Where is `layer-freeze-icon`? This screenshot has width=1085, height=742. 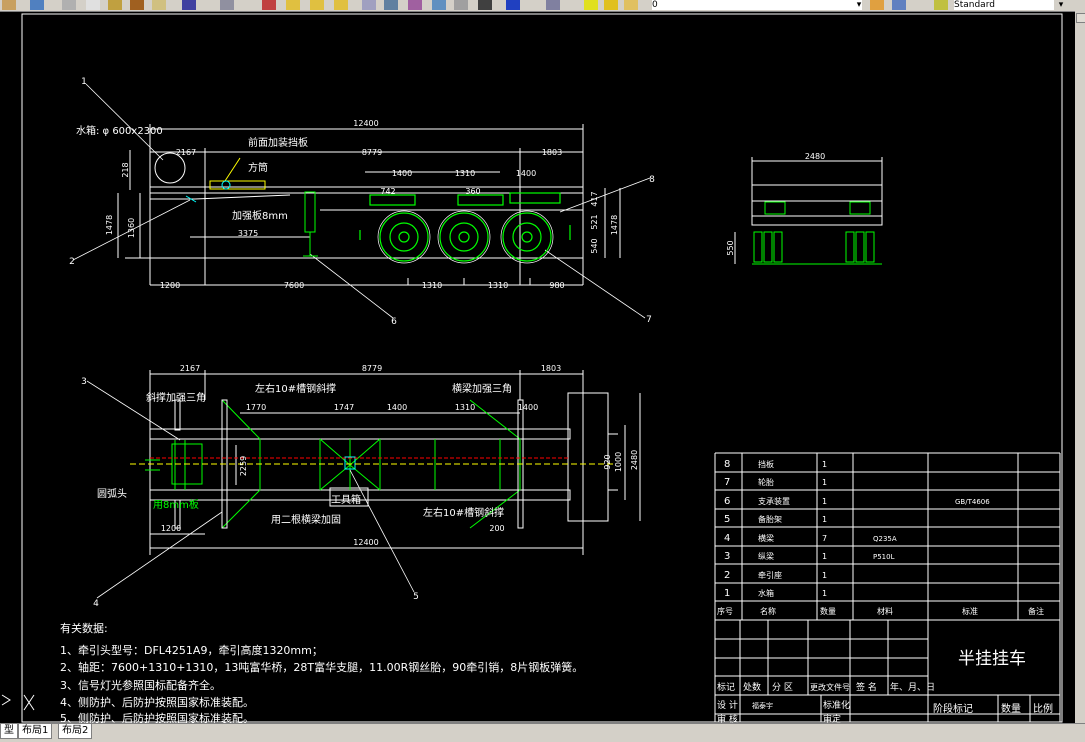
layer-freeze-icon is located at coordinates (611, 5).